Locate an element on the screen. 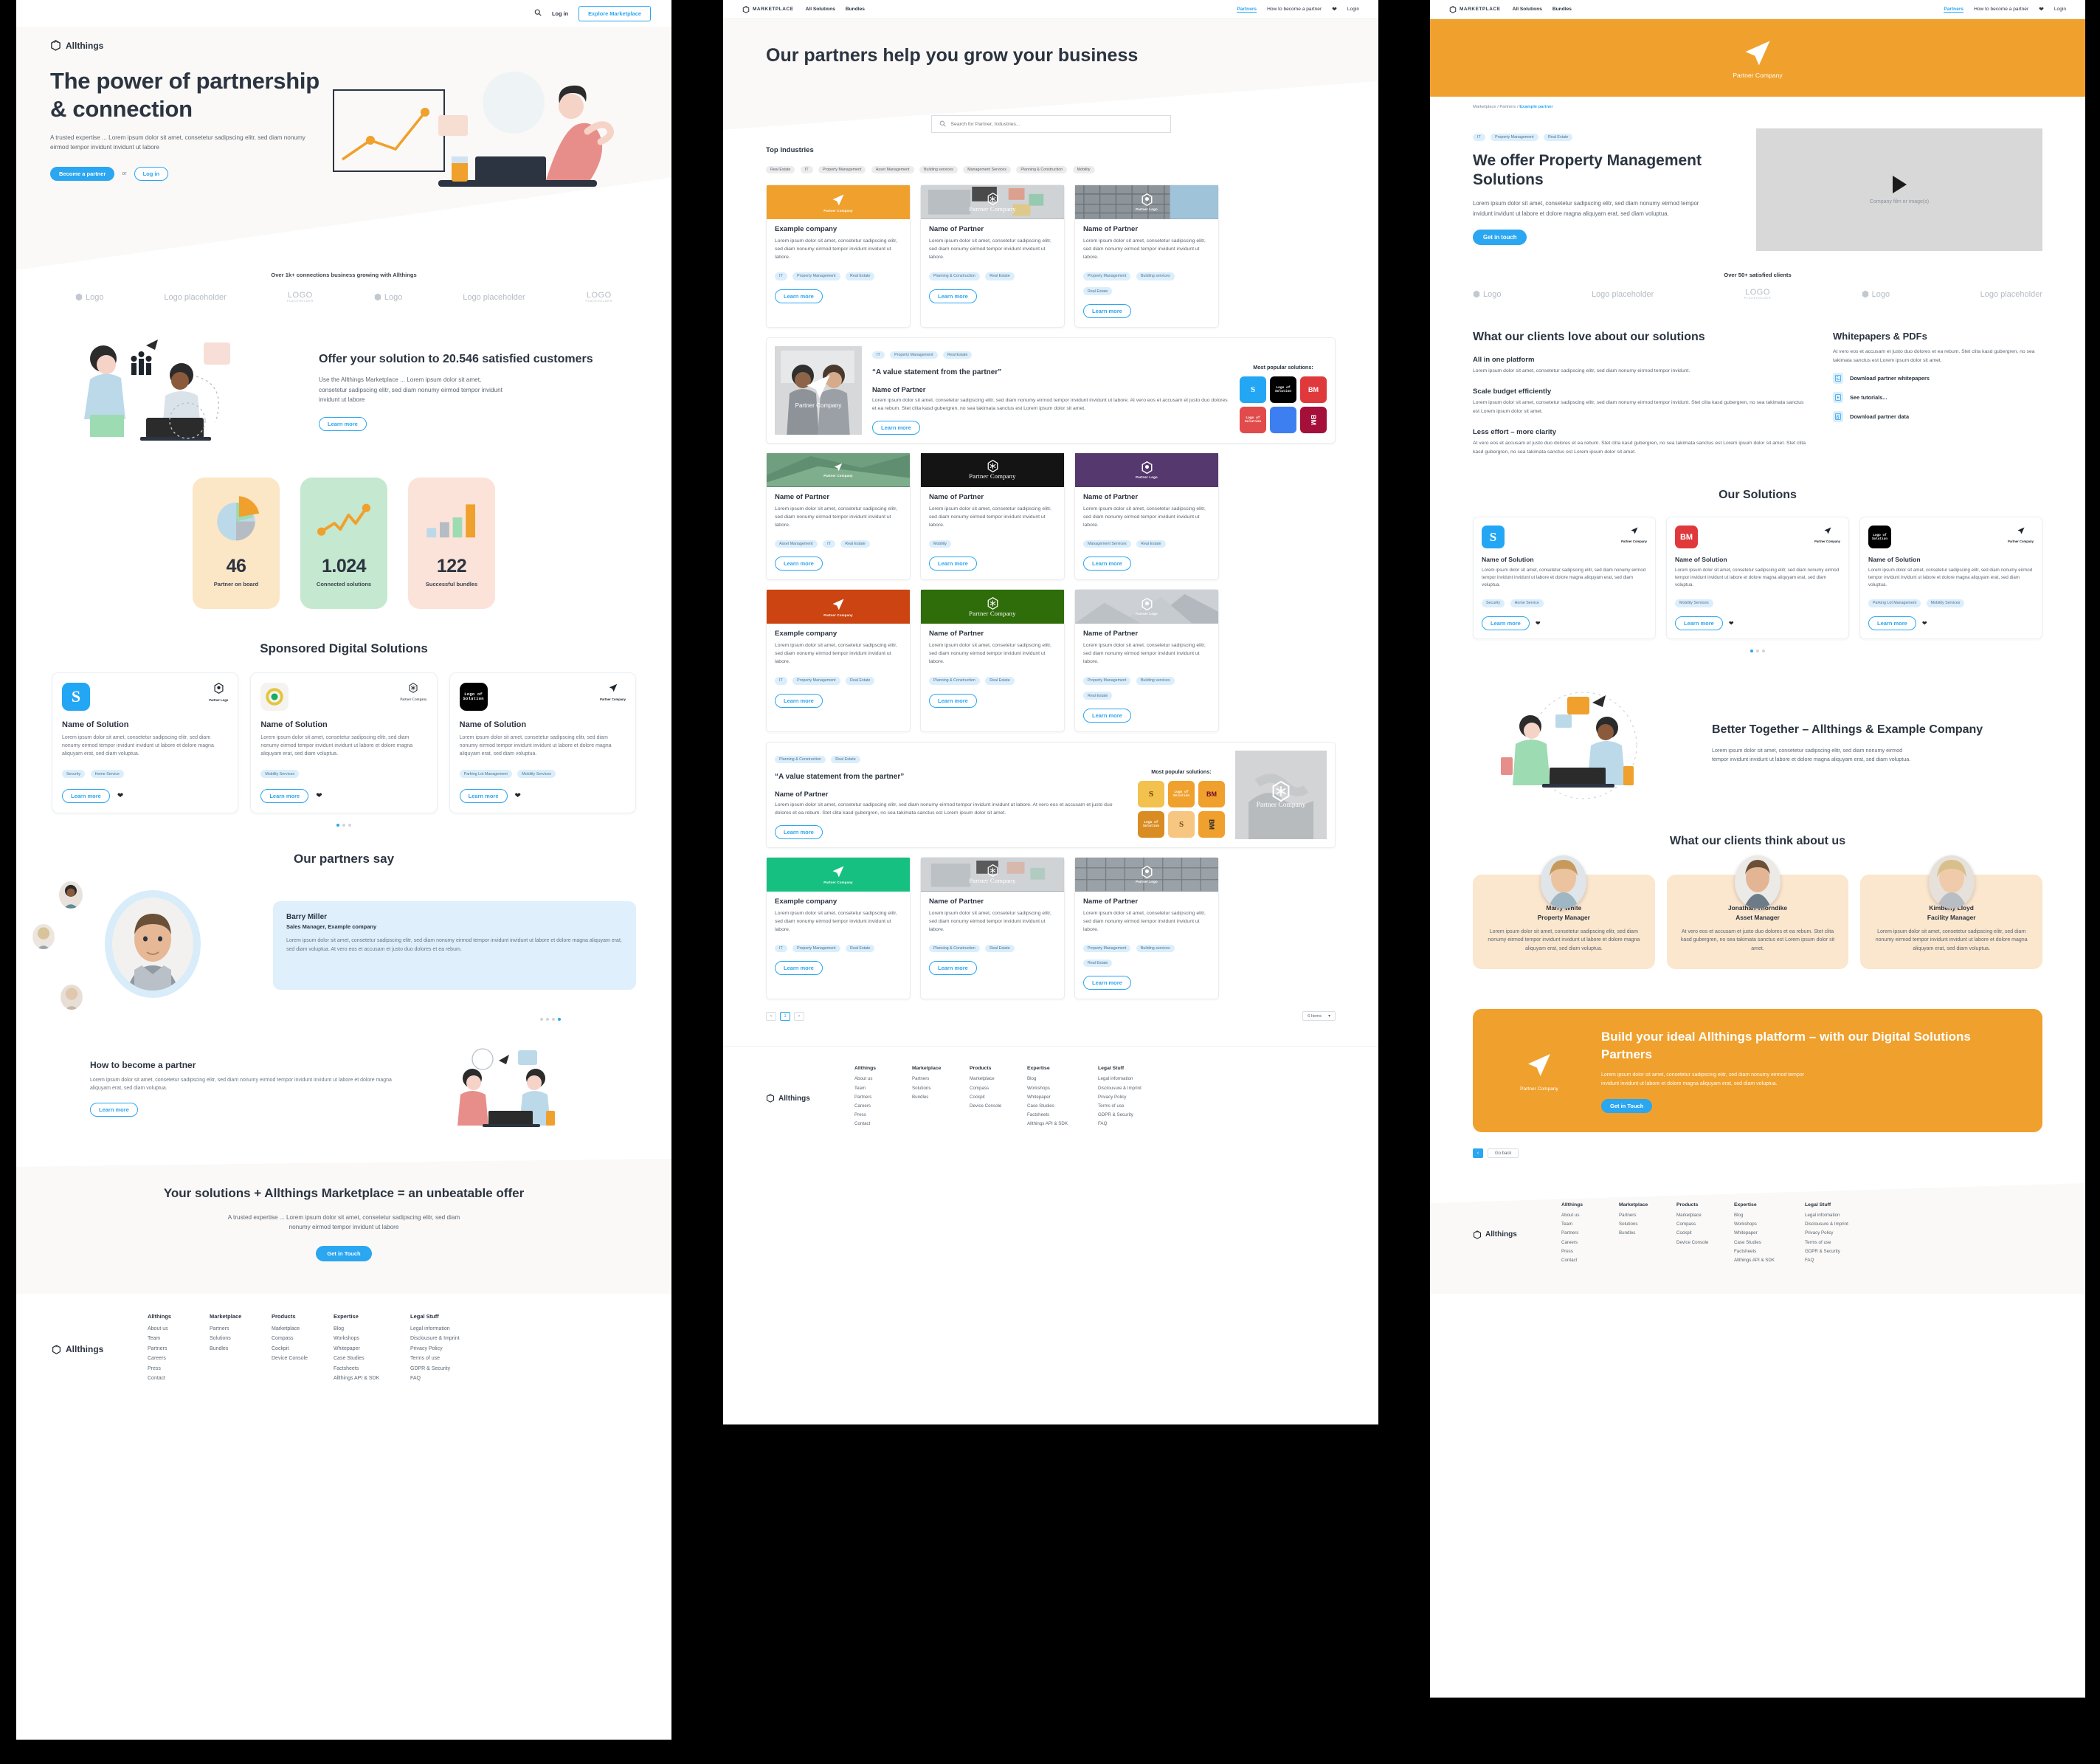 The height and width of the screenshot is (1764, 2100). tag: Security is located at coordinates (74, 774).